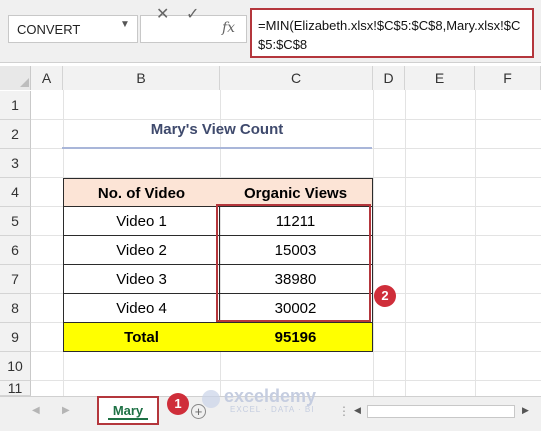 The image size is (541, 431). I want to click on table-cell-video: Video 1, so click(141, 221).